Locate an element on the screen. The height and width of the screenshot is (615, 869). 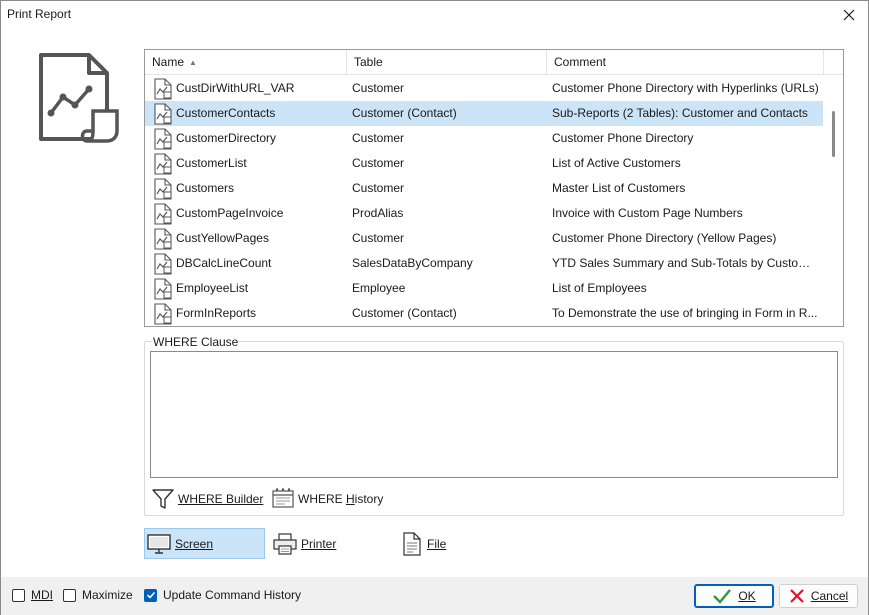
where-builder-button: WHERE Builder is located at coordinates (207, 499).